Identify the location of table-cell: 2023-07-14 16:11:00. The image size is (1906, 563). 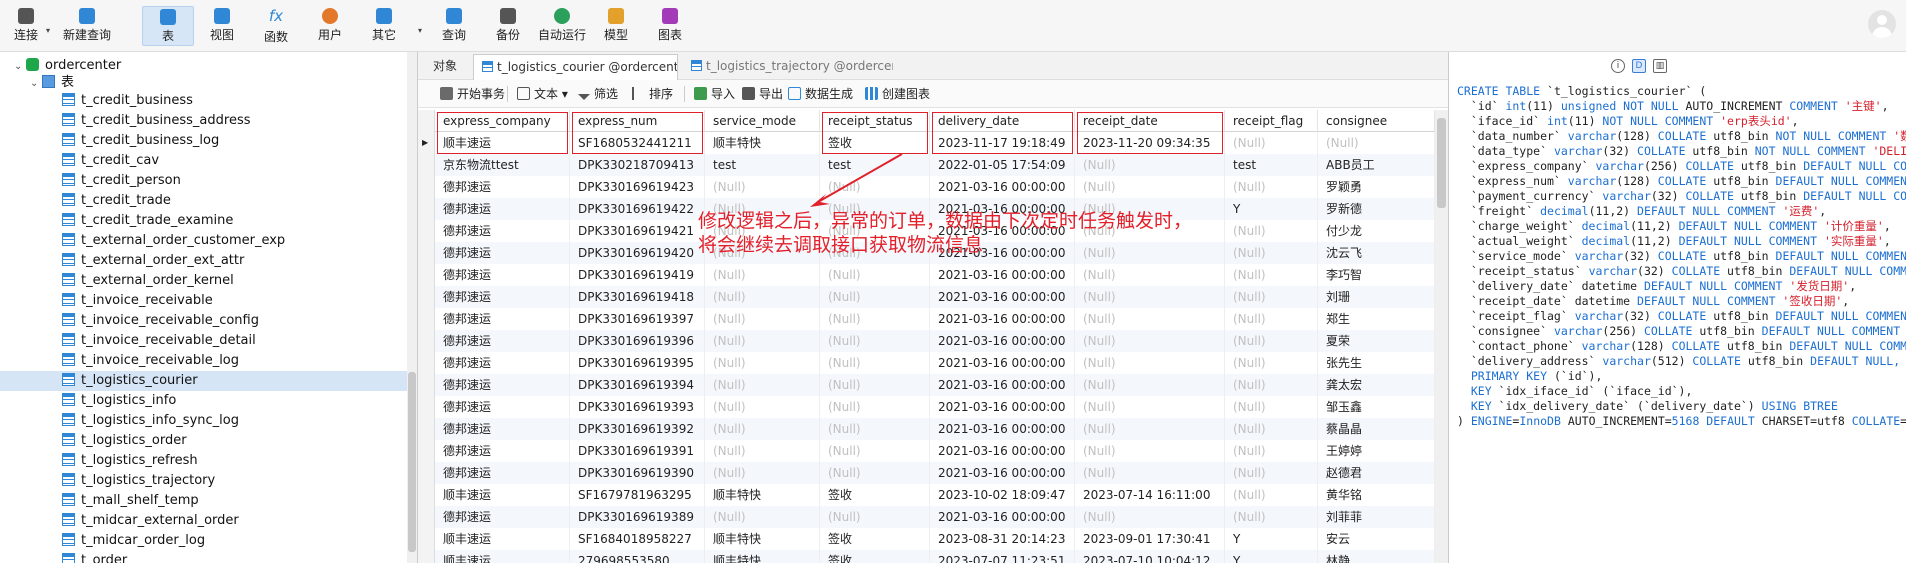
(1150, 495).